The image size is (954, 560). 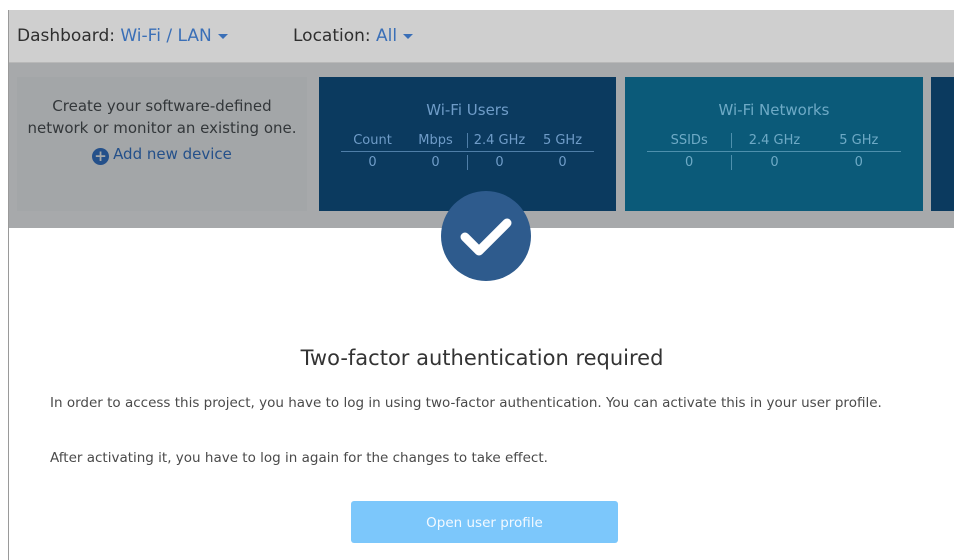 I want to click on top-bar: Dashboard: Wi-Fi / LAN Location: All, so click(x=481, y=36).